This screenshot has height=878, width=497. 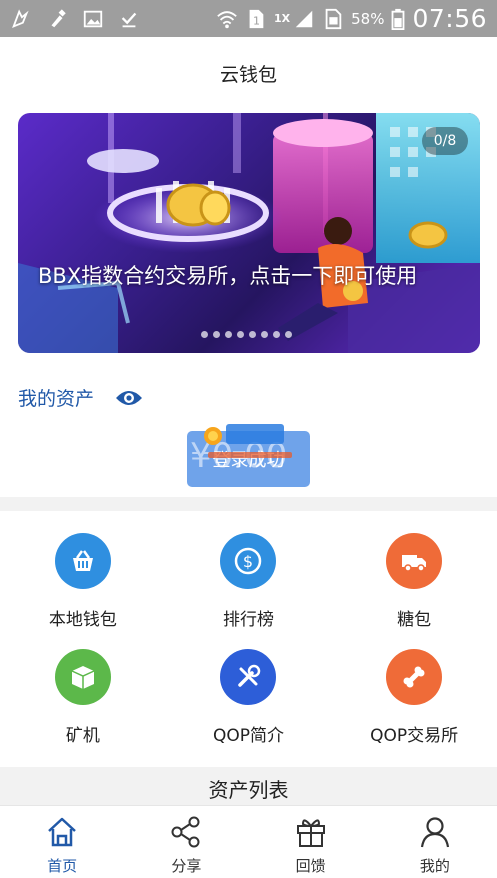 I want to click on asset-list-title: 资产列表, so click(x=248, y=786).